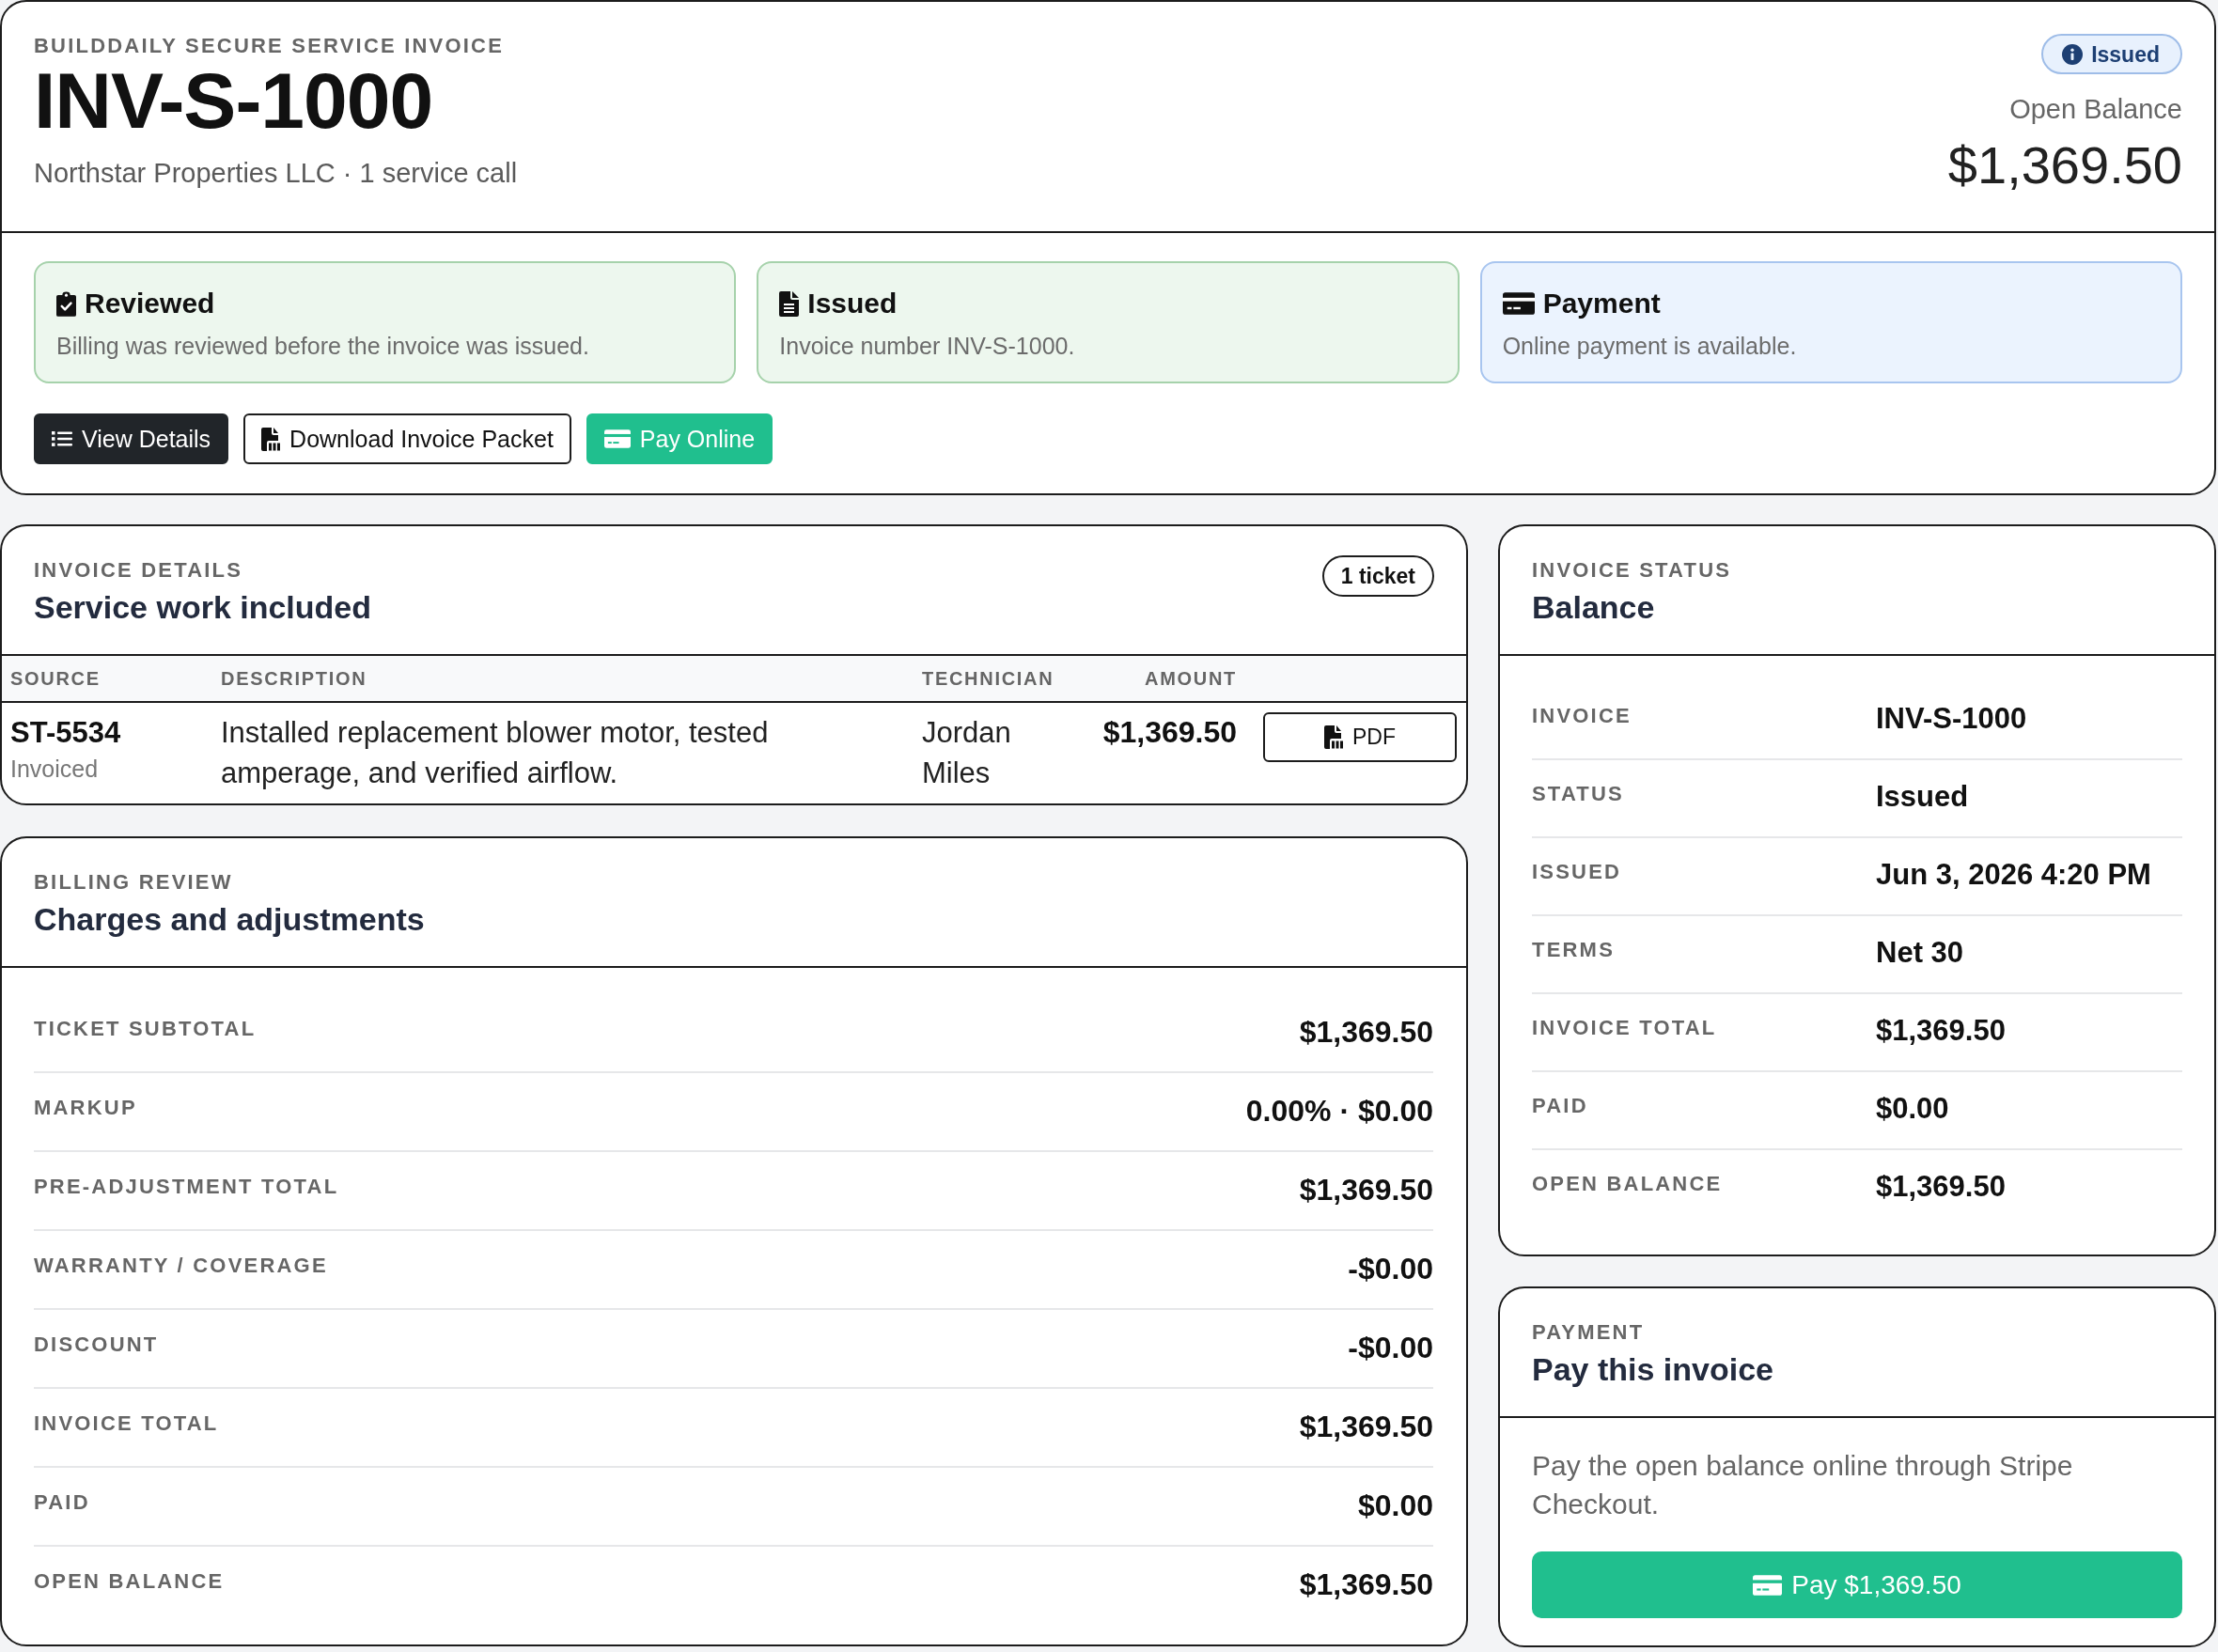 The width and height of the screenshot is (2218, 1652). Describe the element at coordinates (1360, 737) in the screenshot. I see `pdf-button: PDF` at that location.